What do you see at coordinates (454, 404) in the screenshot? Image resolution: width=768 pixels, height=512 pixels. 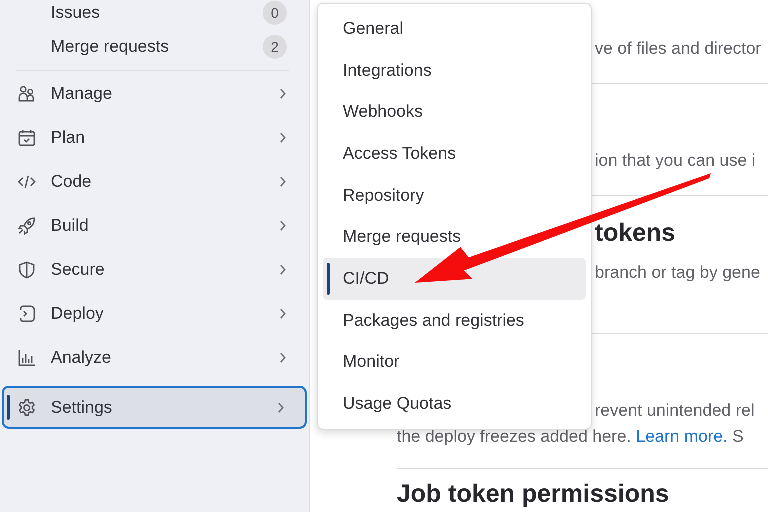 I see `menu-item: Usage Quotas` at bounding box center [454, 404].